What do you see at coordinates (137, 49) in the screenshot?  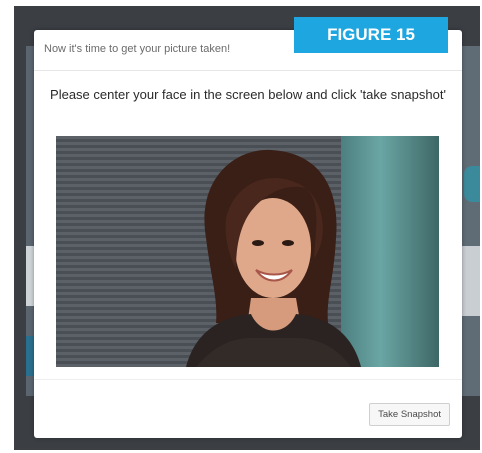 I see `modal-title: Now it's time to get your picture taken!` at bounding box center [137, 49].